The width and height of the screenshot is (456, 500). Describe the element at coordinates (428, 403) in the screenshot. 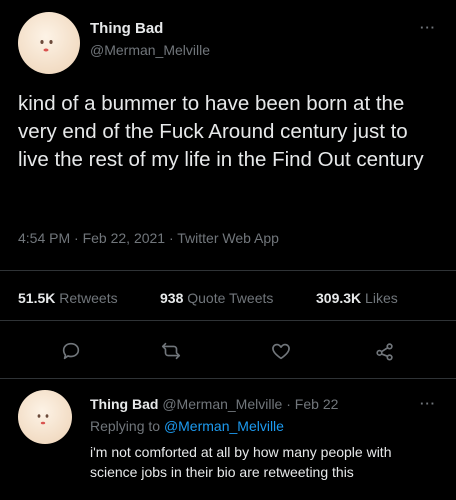

I see `reply-more-options-icon: ···` at that location.